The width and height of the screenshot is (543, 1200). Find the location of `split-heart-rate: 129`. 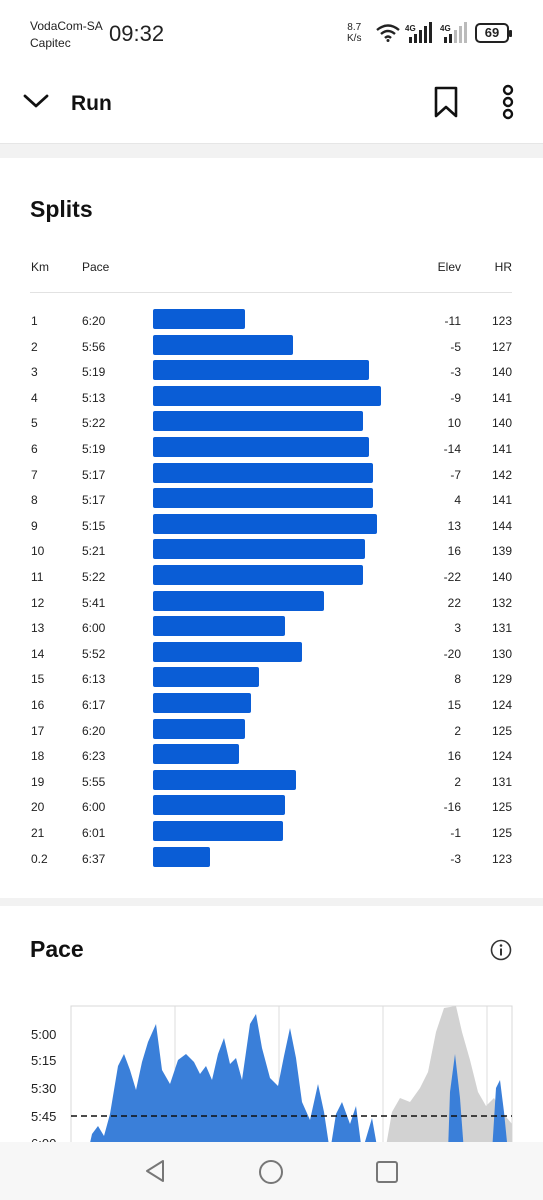

split-heart-rate: 129 is located at coordinates (501, 679).